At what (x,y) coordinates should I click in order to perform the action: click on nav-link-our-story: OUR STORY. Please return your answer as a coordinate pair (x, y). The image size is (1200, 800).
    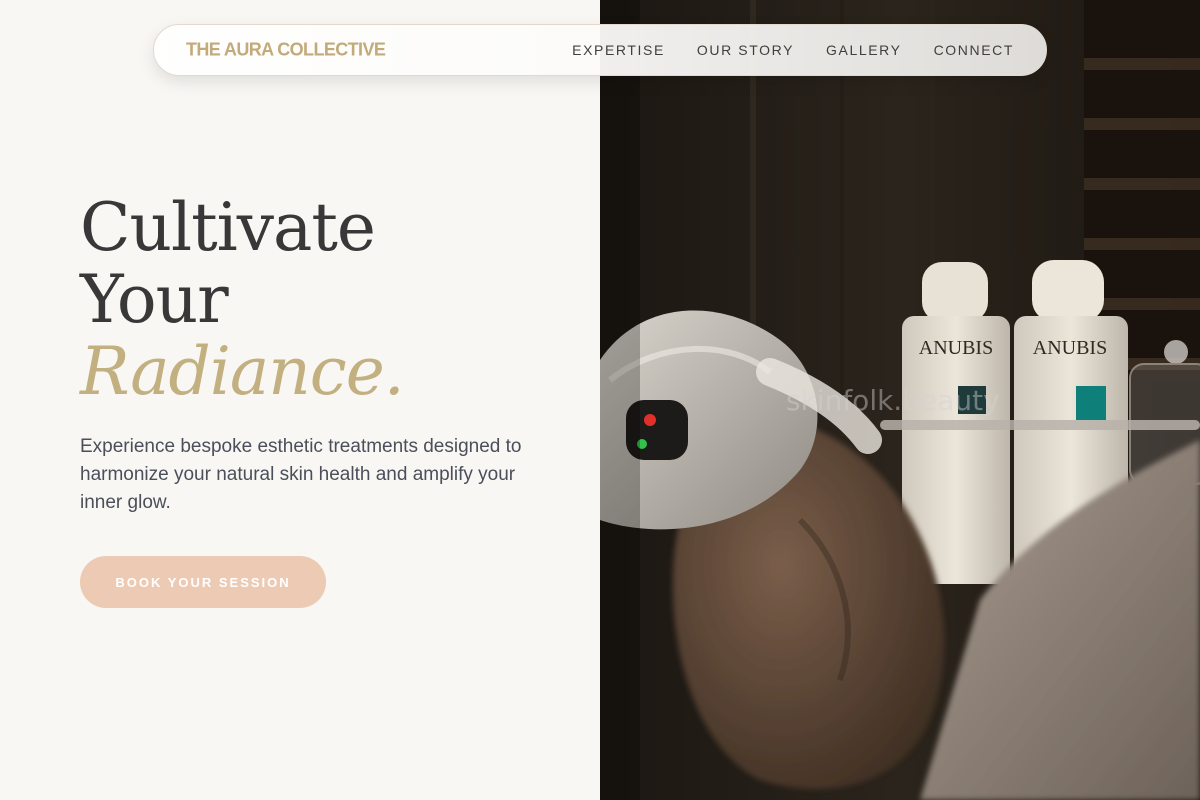
    Looking at the image, I should click on (745, 50).